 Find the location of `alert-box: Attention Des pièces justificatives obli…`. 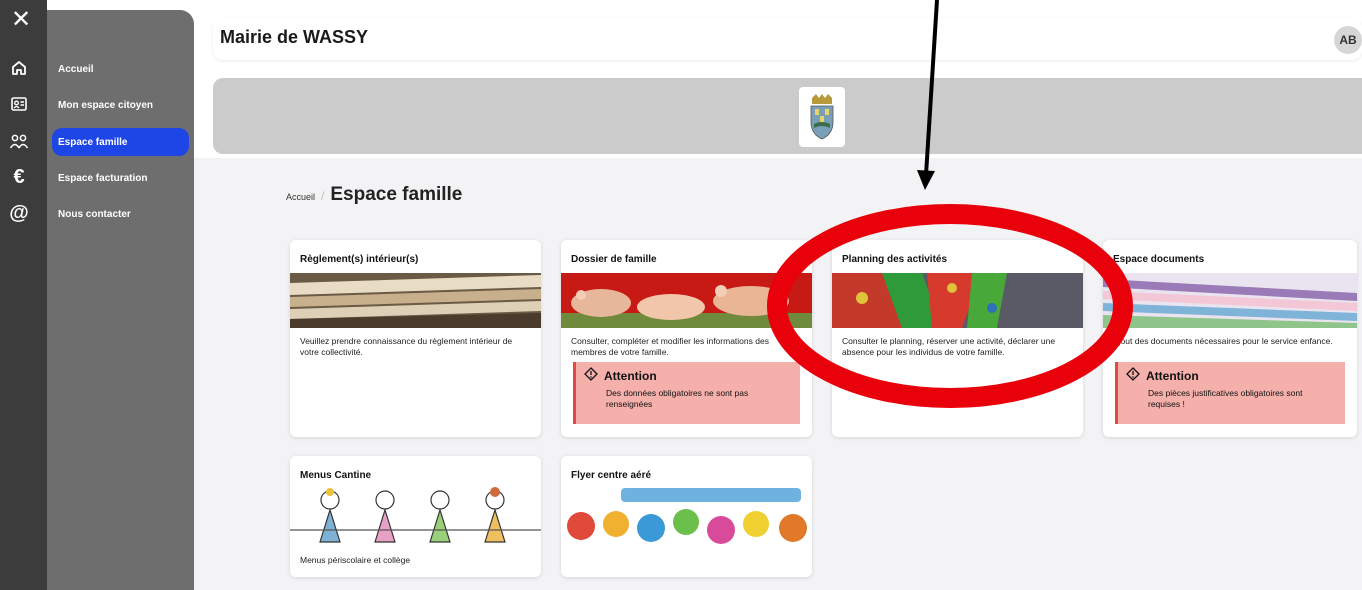

alert-box: Attention Des pièces justificatives obli… is located at coordinates (1230, 393).